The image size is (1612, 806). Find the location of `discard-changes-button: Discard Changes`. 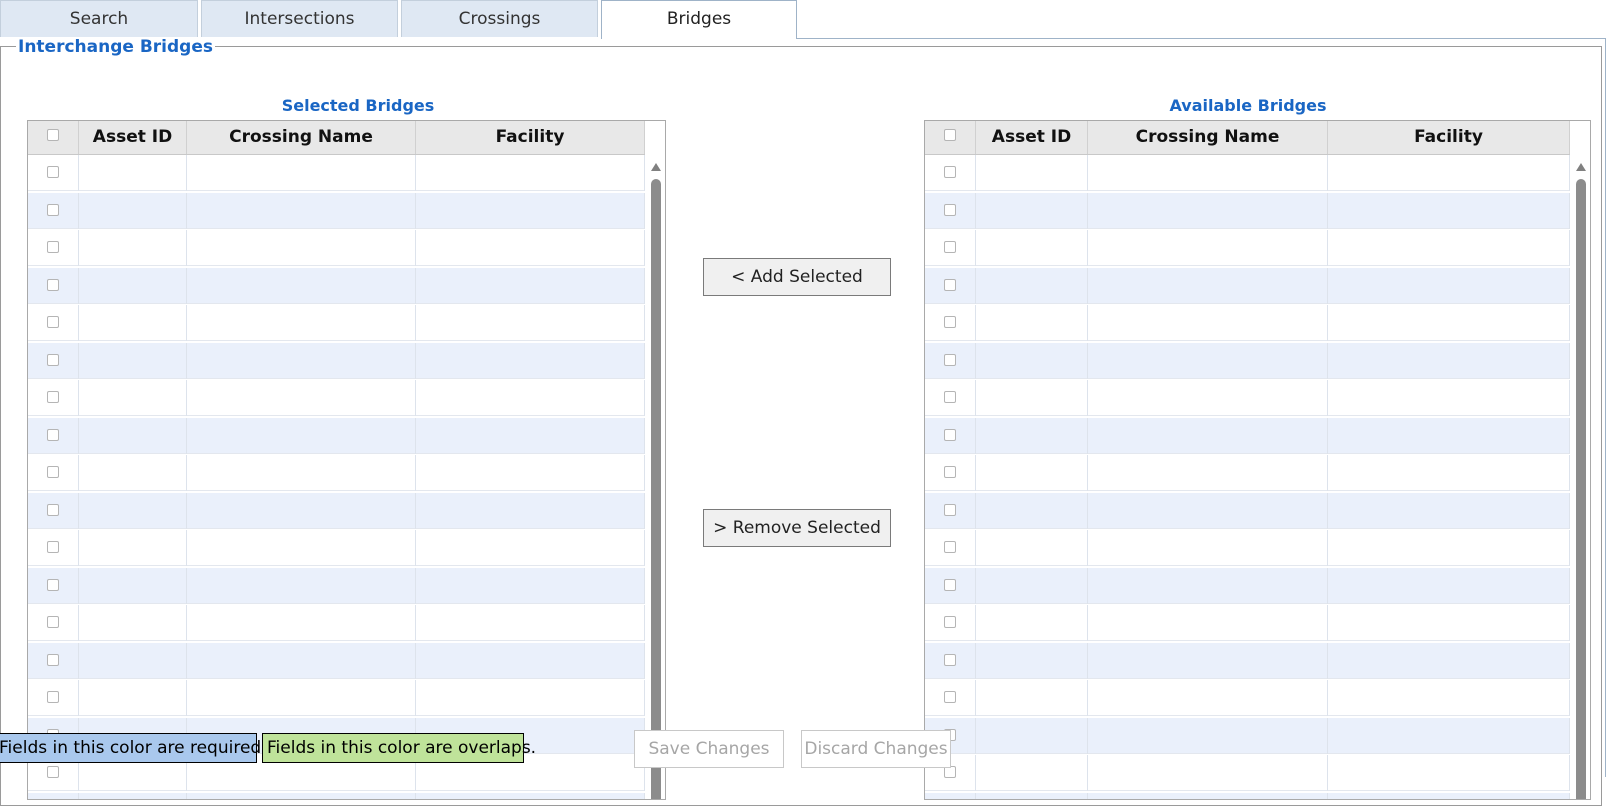

discard-changes-button: Discard Changes is located at coordinates (876, 749).